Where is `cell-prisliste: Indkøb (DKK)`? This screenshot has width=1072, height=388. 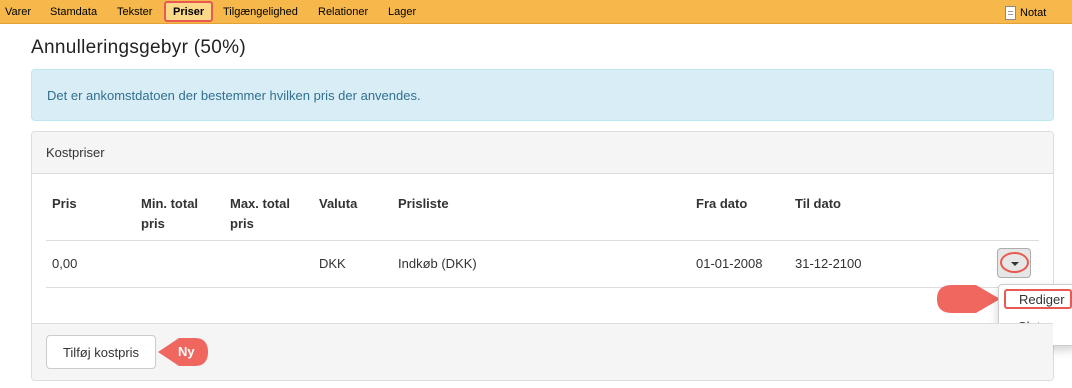 cell-prisliste: Indkøb (DKK) is located at coordinates (437, 263).